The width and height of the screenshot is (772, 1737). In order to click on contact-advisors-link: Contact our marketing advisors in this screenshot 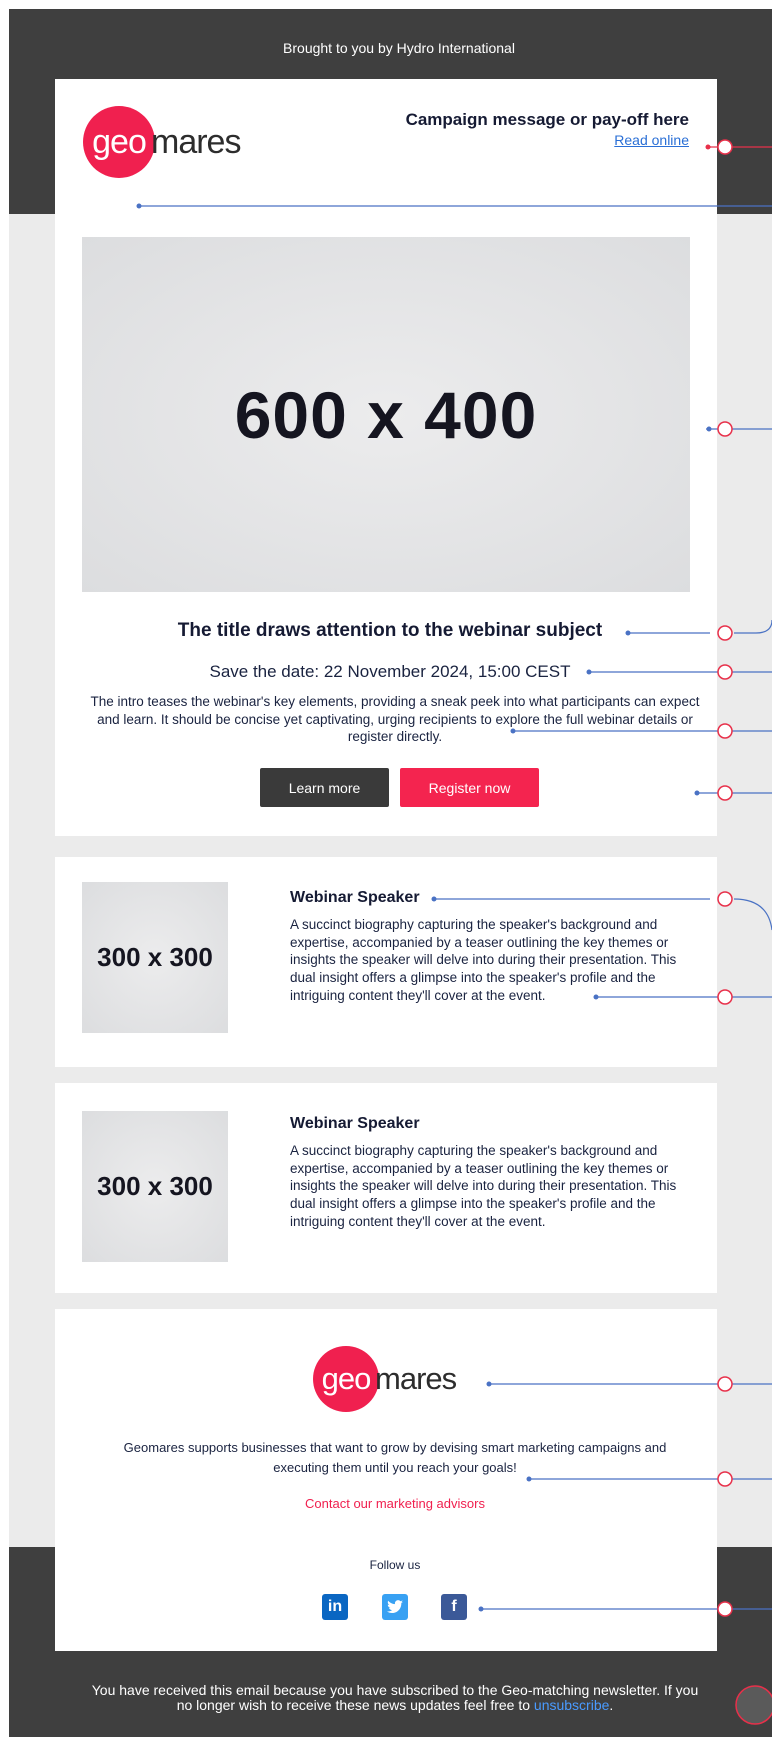, I will do `click(386, 1503)`.